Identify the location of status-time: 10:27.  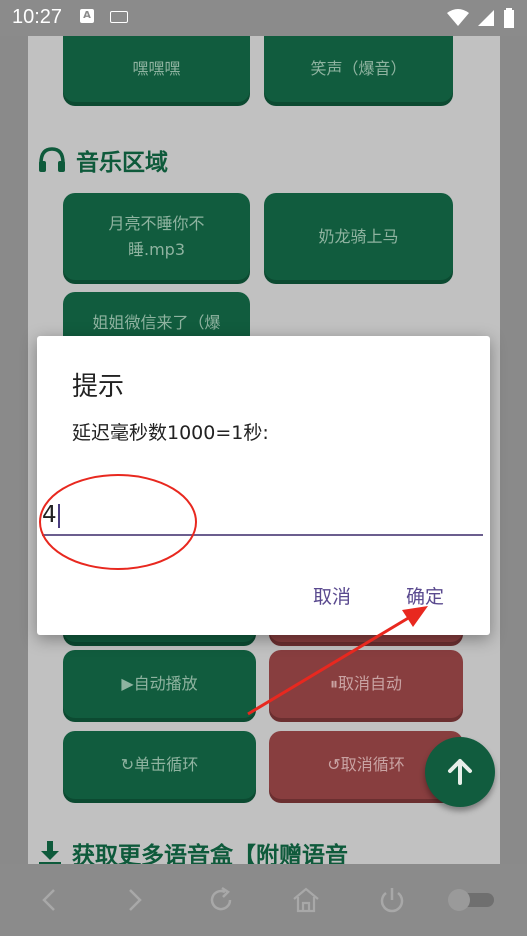
(37, 17).